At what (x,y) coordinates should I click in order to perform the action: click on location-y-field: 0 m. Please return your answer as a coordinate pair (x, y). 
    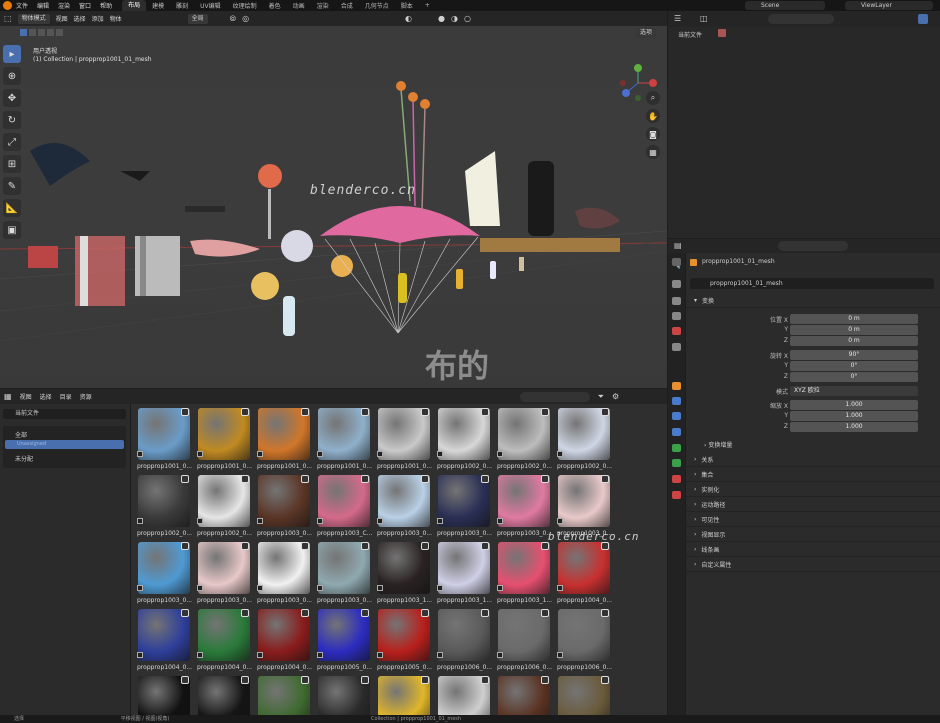
    Looking at the image, I should click on (854, 330).